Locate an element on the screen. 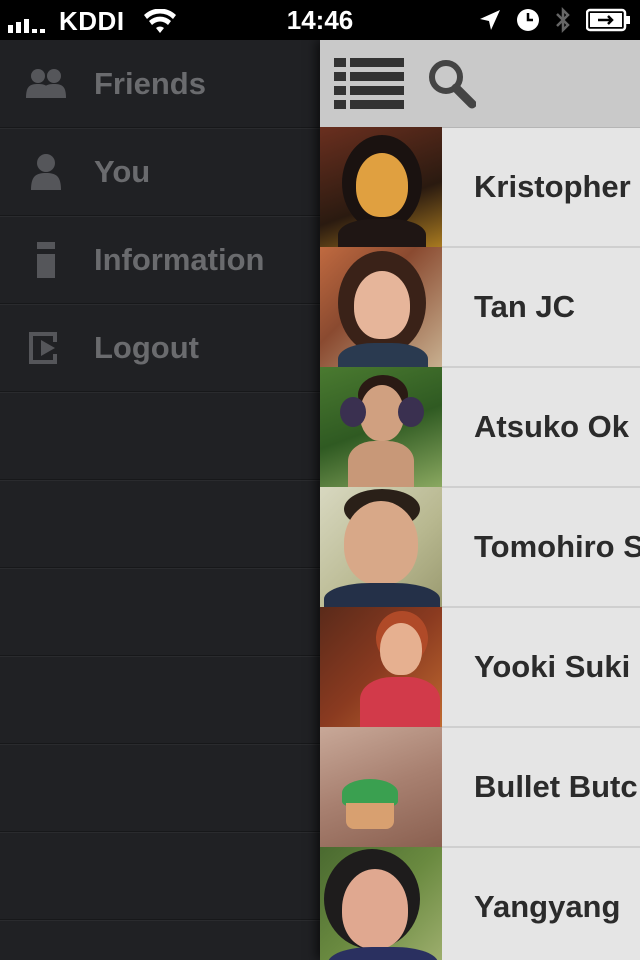 This screenshot has width=640, height=960. list-icon is located at coordinates (369, 83).